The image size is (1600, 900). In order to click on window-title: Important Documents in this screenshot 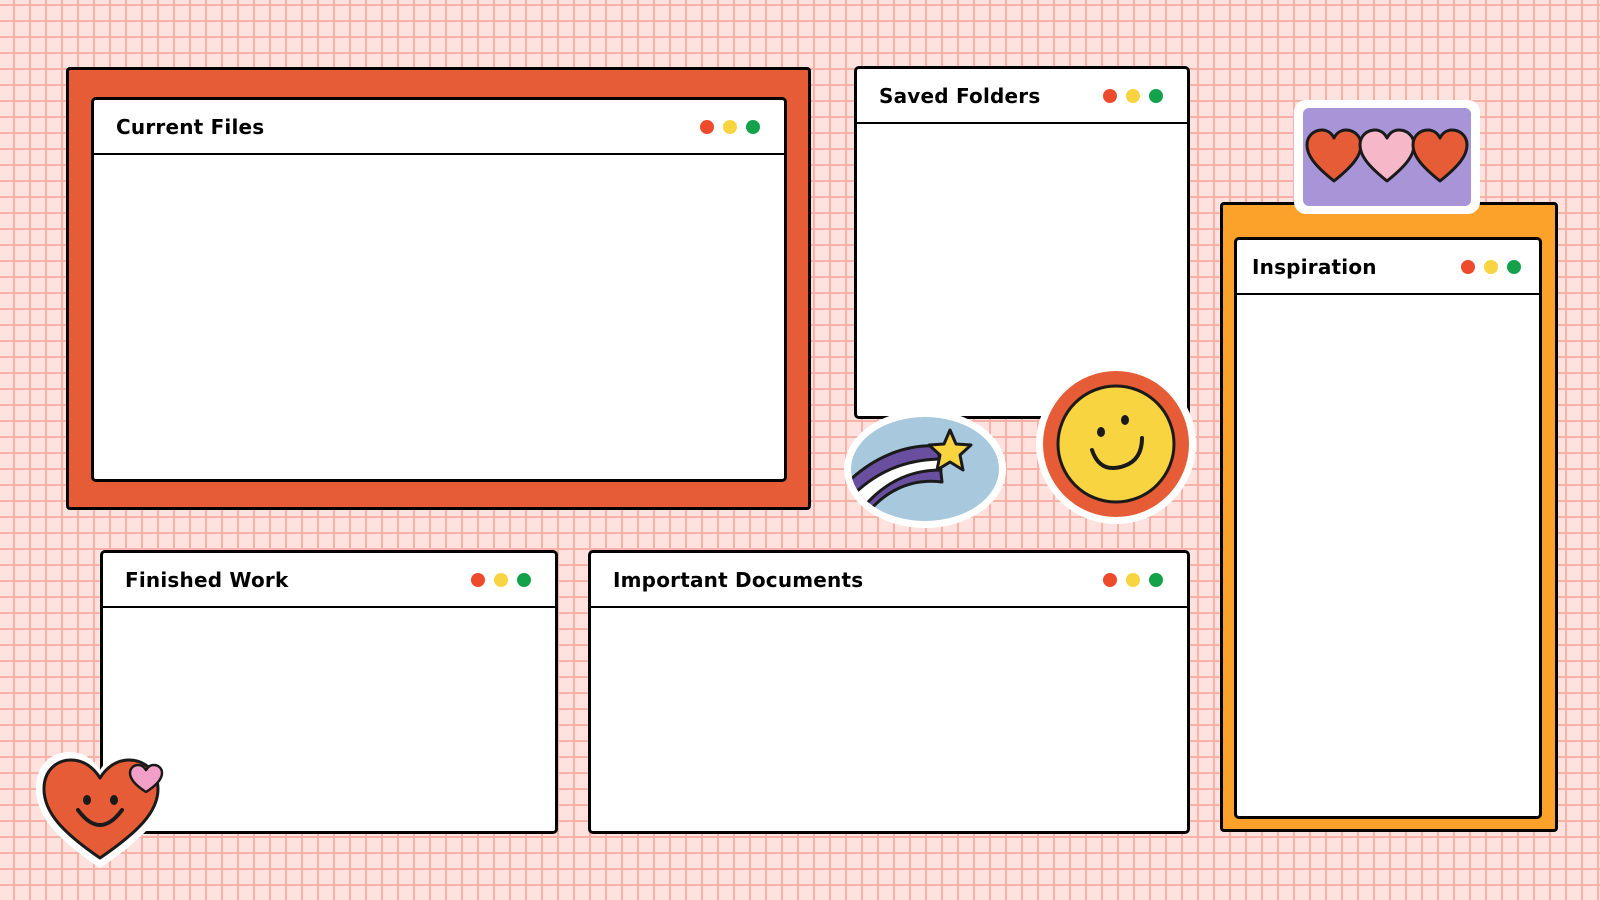, I will do `click(738, 579)`.